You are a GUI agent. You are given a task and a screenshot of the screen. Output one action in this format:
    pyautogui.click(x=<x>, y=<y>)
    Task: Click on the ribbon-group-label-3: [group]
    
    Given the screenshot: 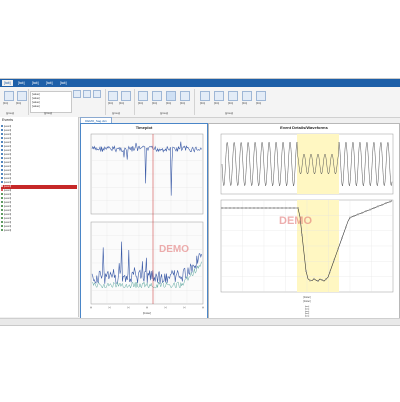 What is the action you would take?
    pyautogui.click(x=116, y=113)
    